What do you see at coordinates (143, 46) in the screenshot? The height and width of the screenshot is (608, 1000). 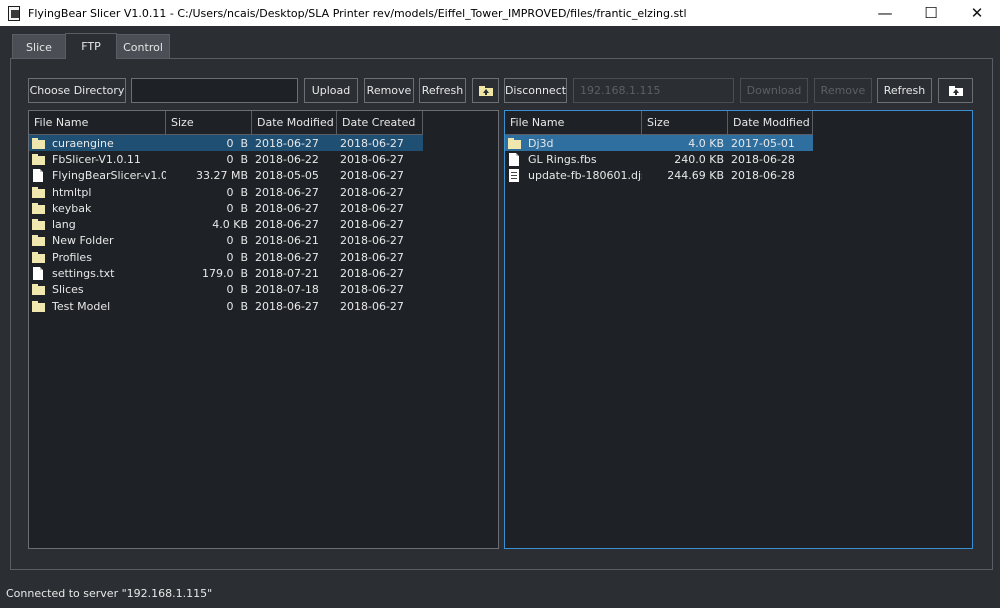 I see `tab-control: Control` at bounding box center [143, 46].